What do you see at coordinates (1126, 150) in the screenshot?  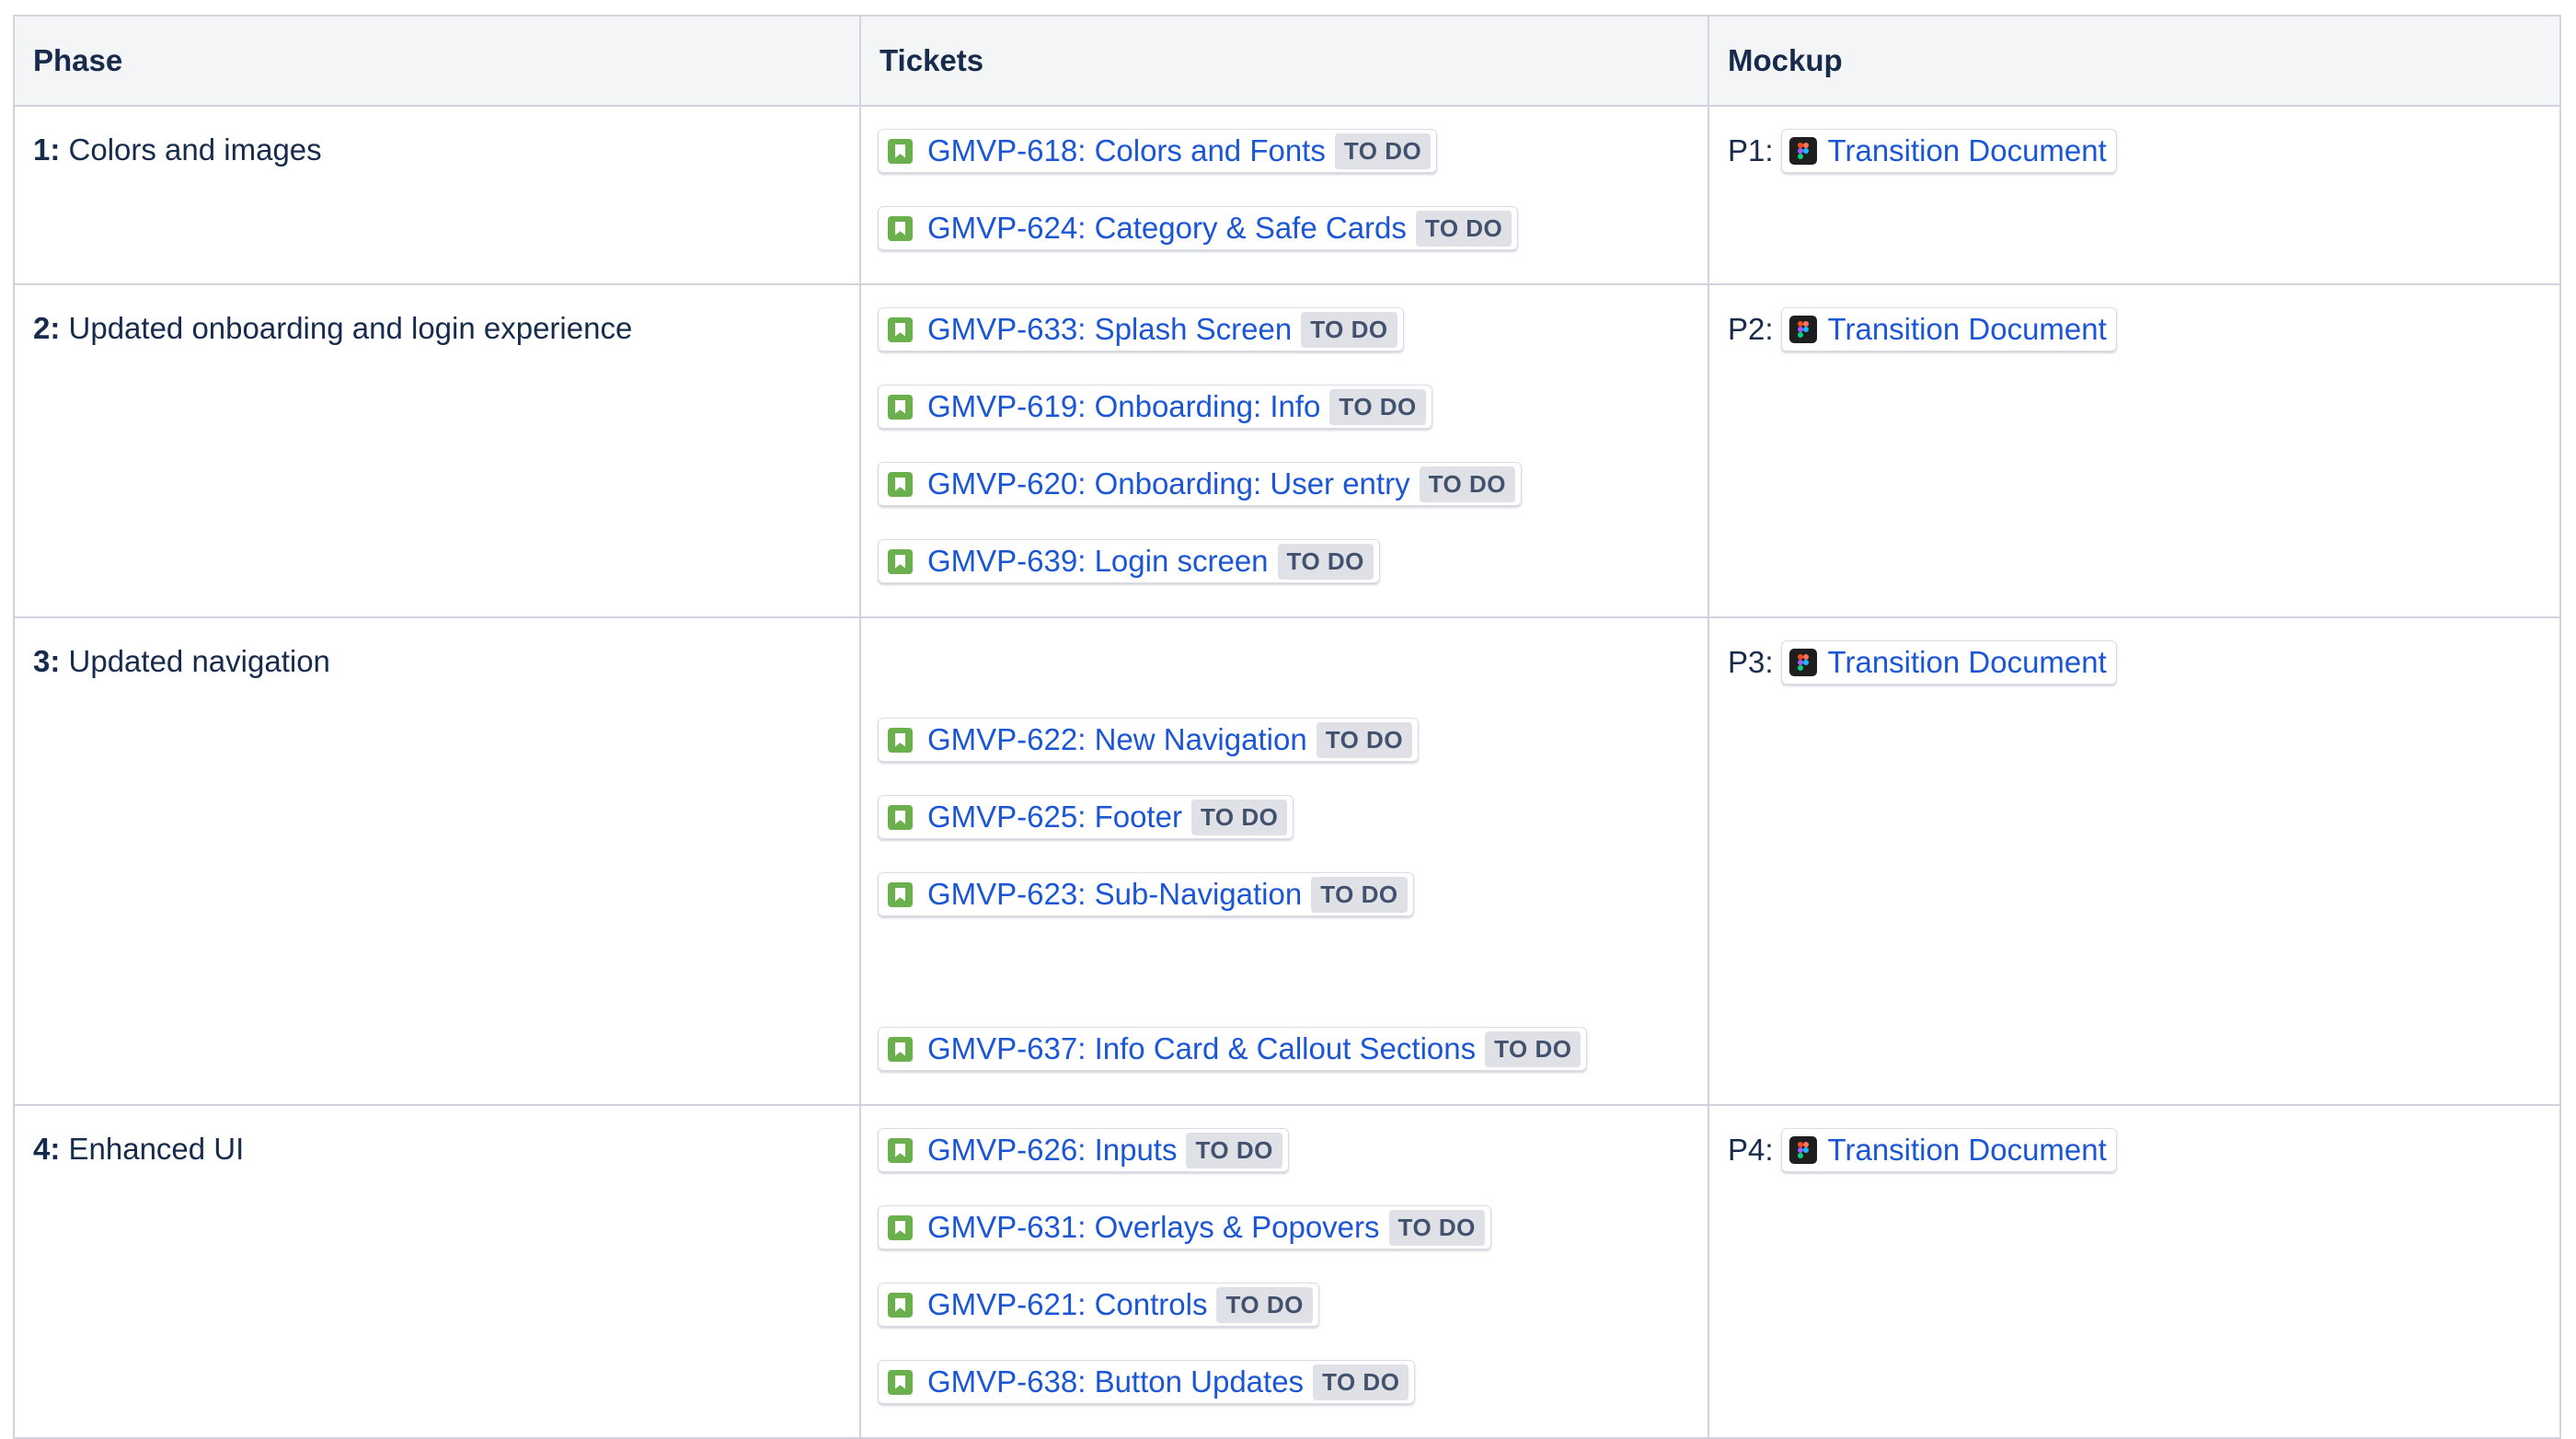 I see `ticket-label: GMVP-618: Colors and Fonts` at bounding box center [1126, 150].